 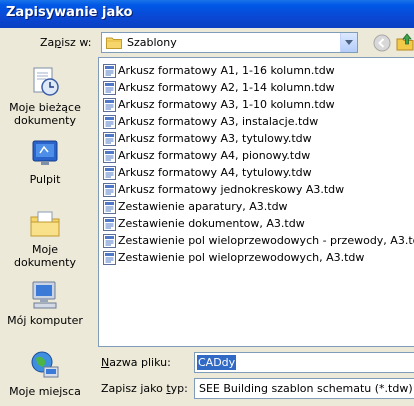 I want to click on place-network: Moje miejsca, so click(x=45, y=373).